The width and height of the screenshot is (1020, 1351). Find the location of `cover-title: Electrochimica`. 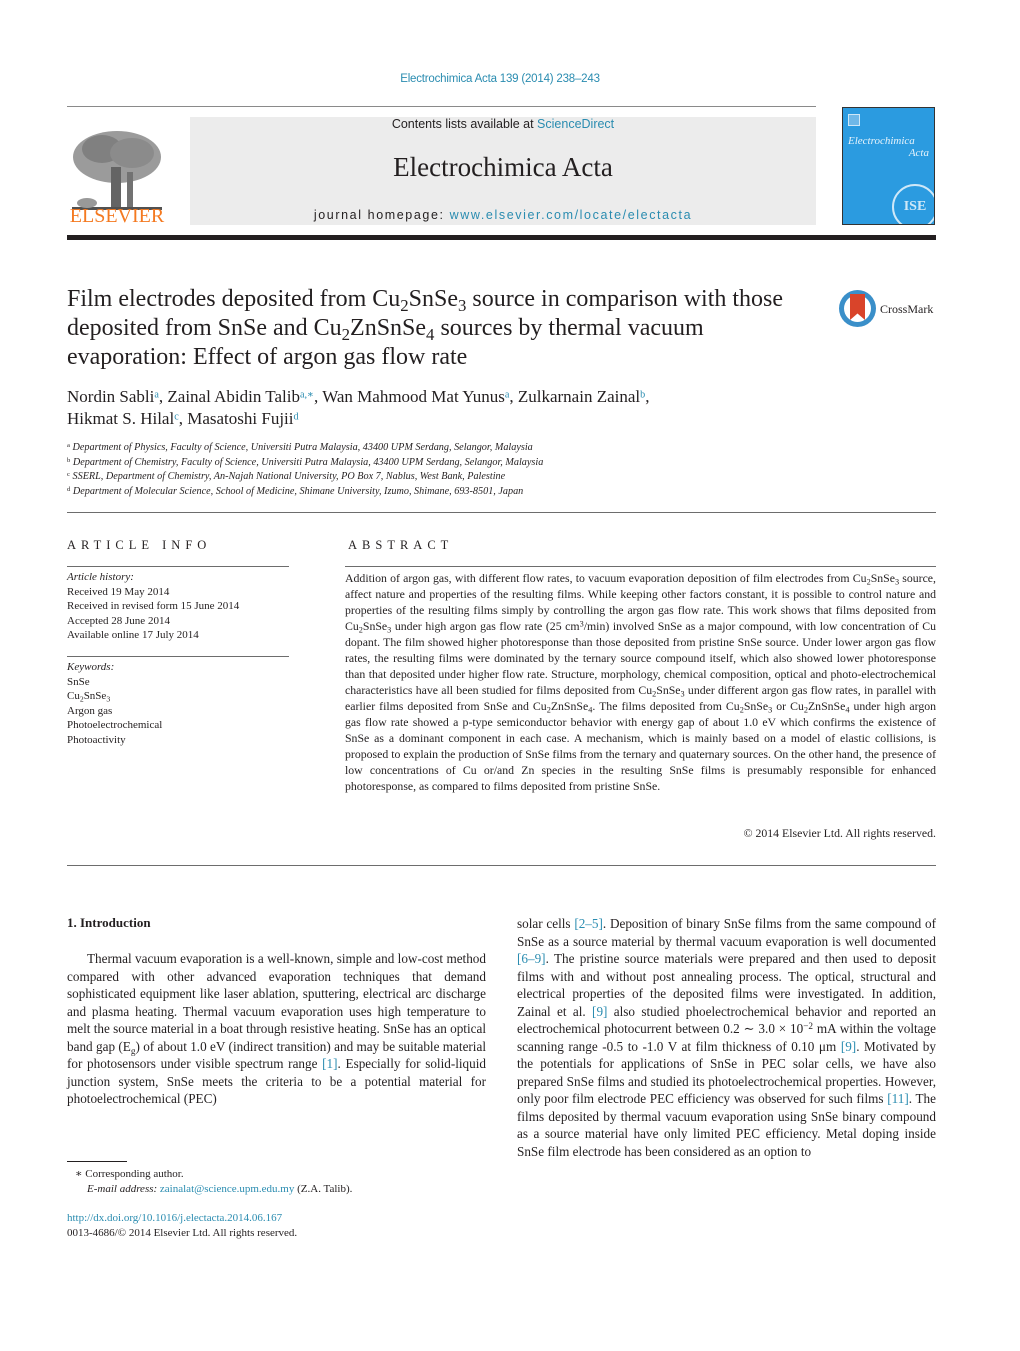

cover-title: Electrochimica is located at coordinates (881, 141).